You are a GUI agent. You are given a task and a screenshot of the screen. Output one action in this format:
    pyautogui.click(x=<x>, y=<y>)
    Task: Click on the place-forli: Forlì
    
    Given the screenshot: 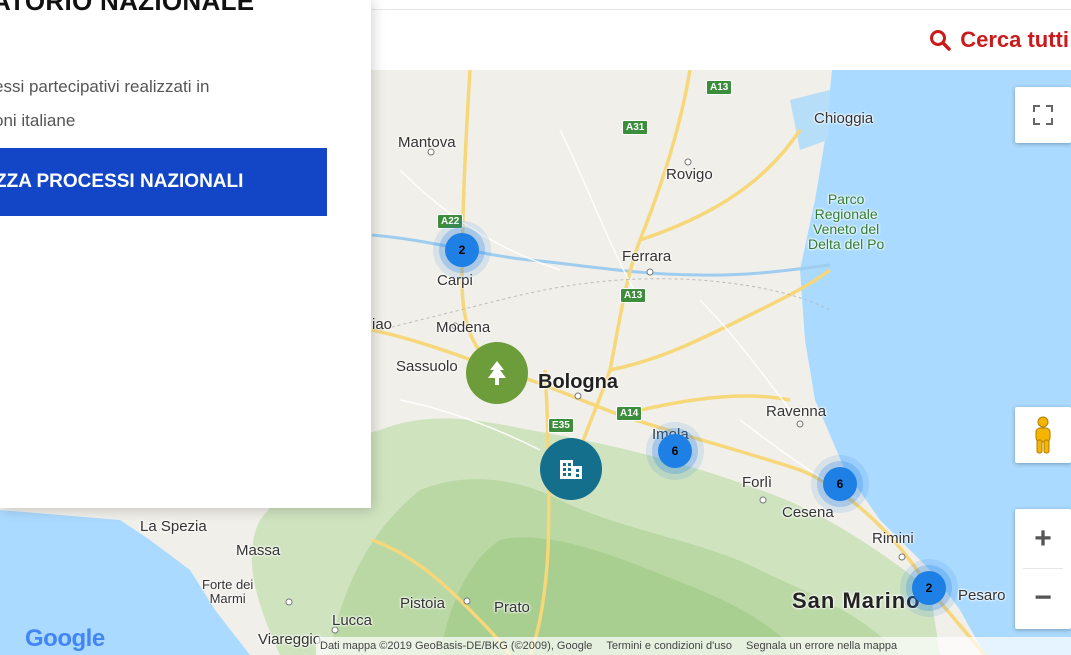 What is the action you would take?
    pyautogui.click(x=757, y=482)
    